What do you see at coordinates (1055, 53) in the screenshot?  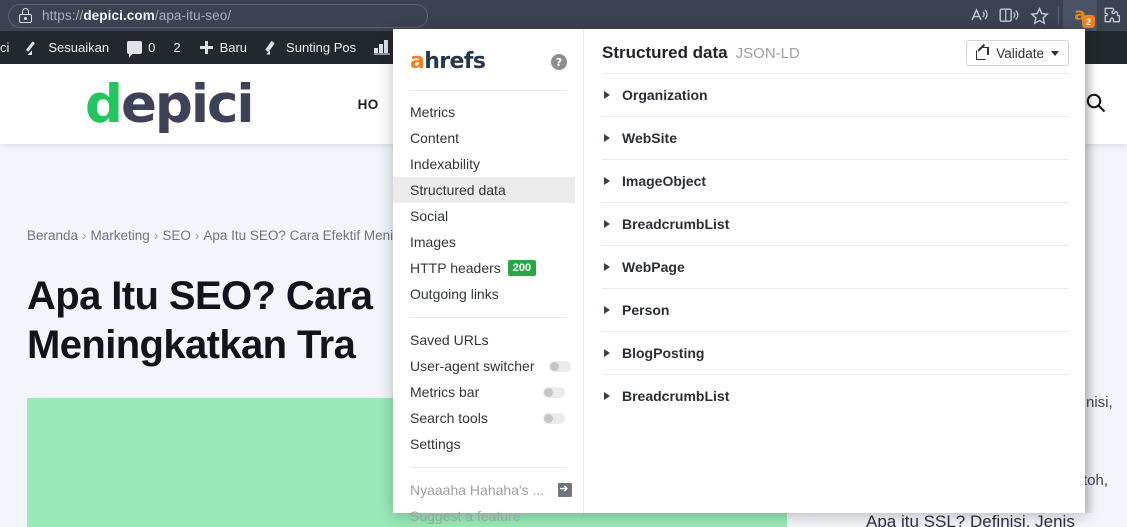 I see `chevron-down-icon` at bounding box center [1055, 53].